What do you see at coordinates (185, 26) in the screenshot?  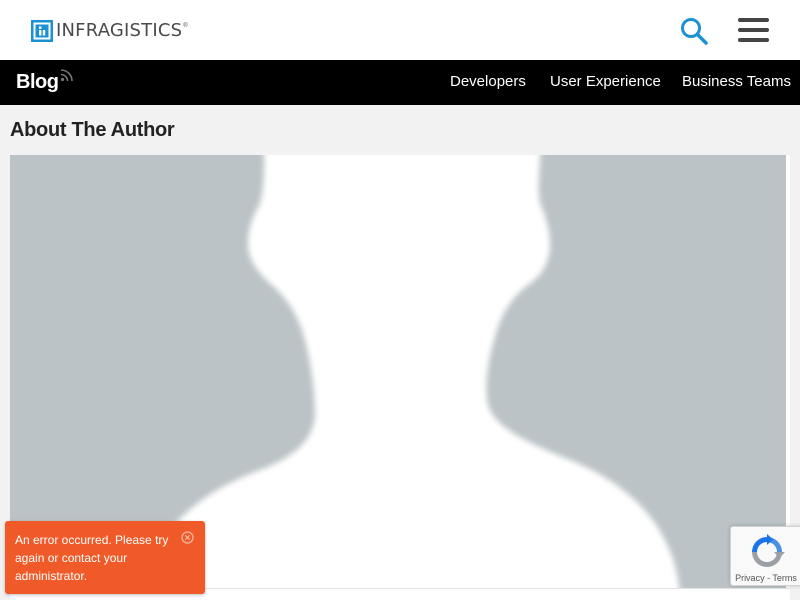 I see `logo-registered-mark: ®` at bounding box center [185, 26].